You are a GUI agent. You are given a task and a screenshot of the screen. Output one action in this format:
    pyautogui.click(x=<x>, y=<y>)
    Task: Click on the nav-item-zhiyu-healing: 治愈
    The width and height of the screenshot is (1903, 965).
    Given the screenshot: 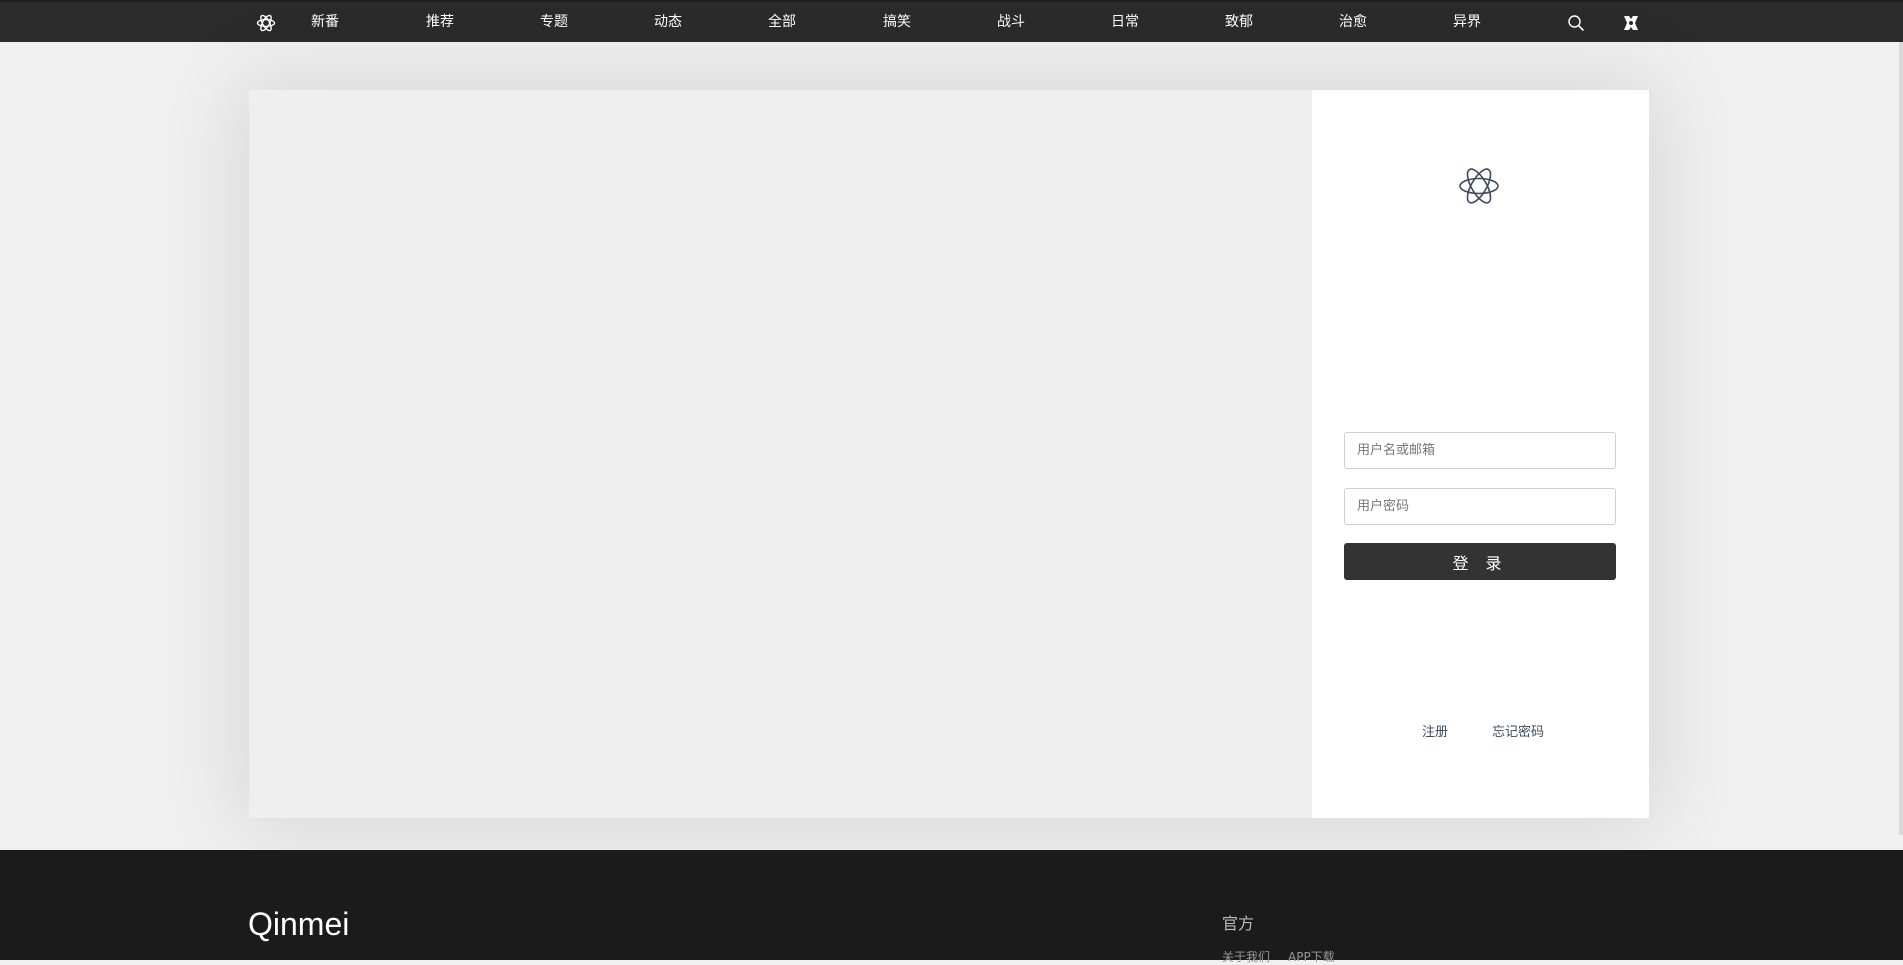 What is the action you would take?
    pyautogui.click(x=1353, y=22)
    